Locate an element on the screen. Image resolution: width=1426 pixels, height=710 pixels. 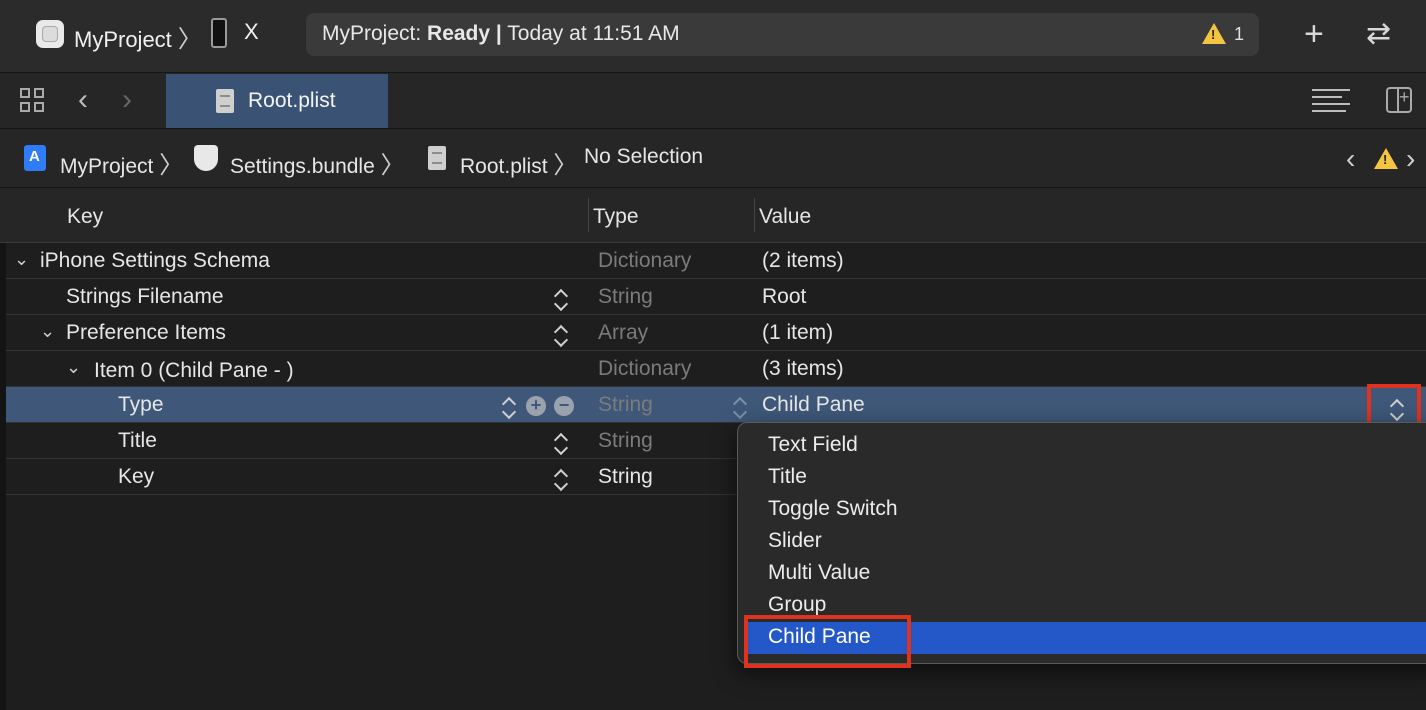
row-value: (2 items) is located at coordinates (803, 260).